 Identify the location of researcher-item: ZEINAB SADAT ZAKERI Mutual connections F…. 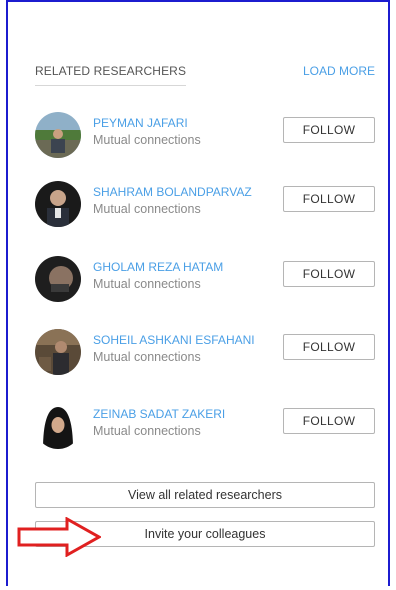
(205, 428).